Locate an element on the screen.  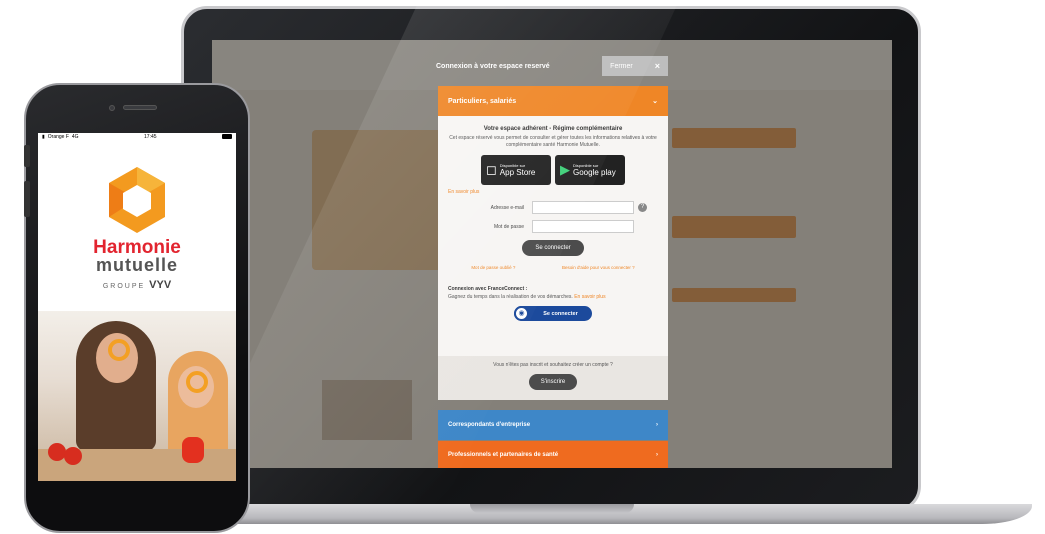
section-particuliers: Particuliers, salariés ⌄ is located at coordinates (553, 101).